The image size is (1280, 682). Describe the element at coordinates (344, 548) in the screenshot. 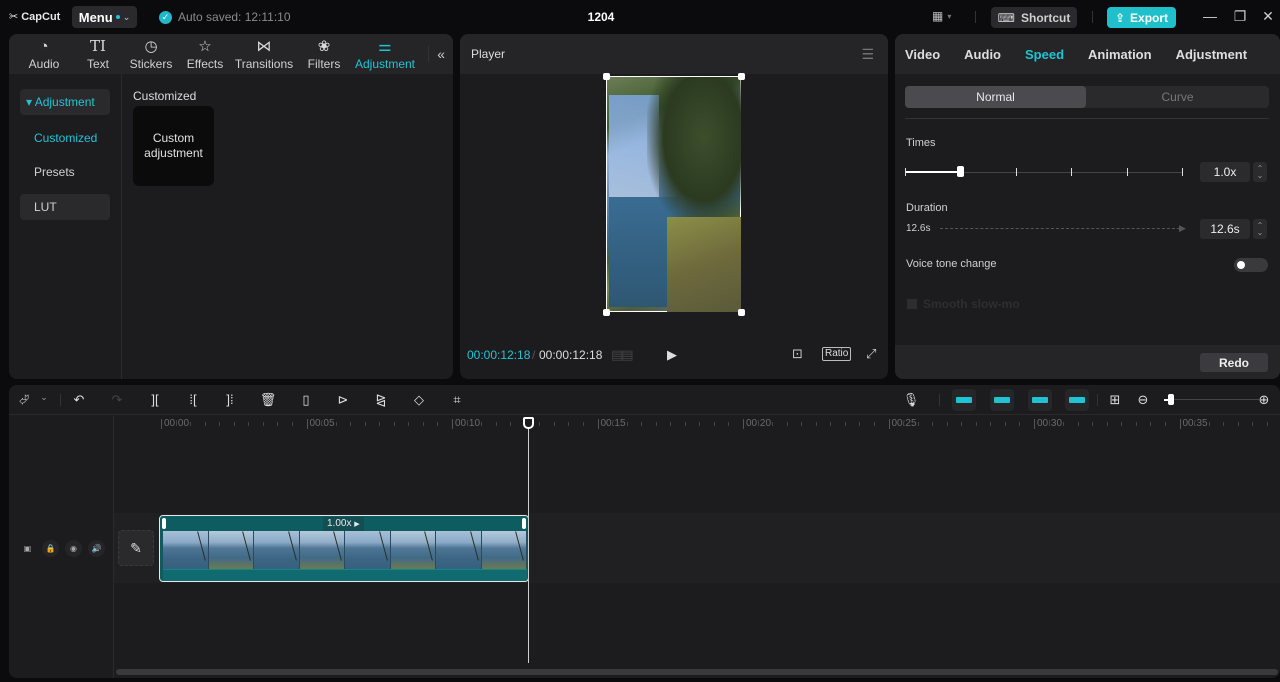

I see `video-clip: 1.00x ▶` at that location.